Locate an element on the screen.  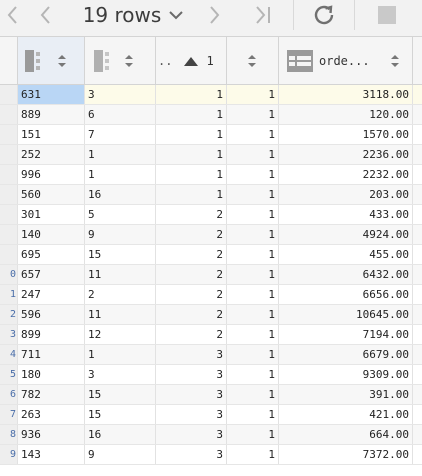
table-cell: 151 is located at coordinates (51, 134).